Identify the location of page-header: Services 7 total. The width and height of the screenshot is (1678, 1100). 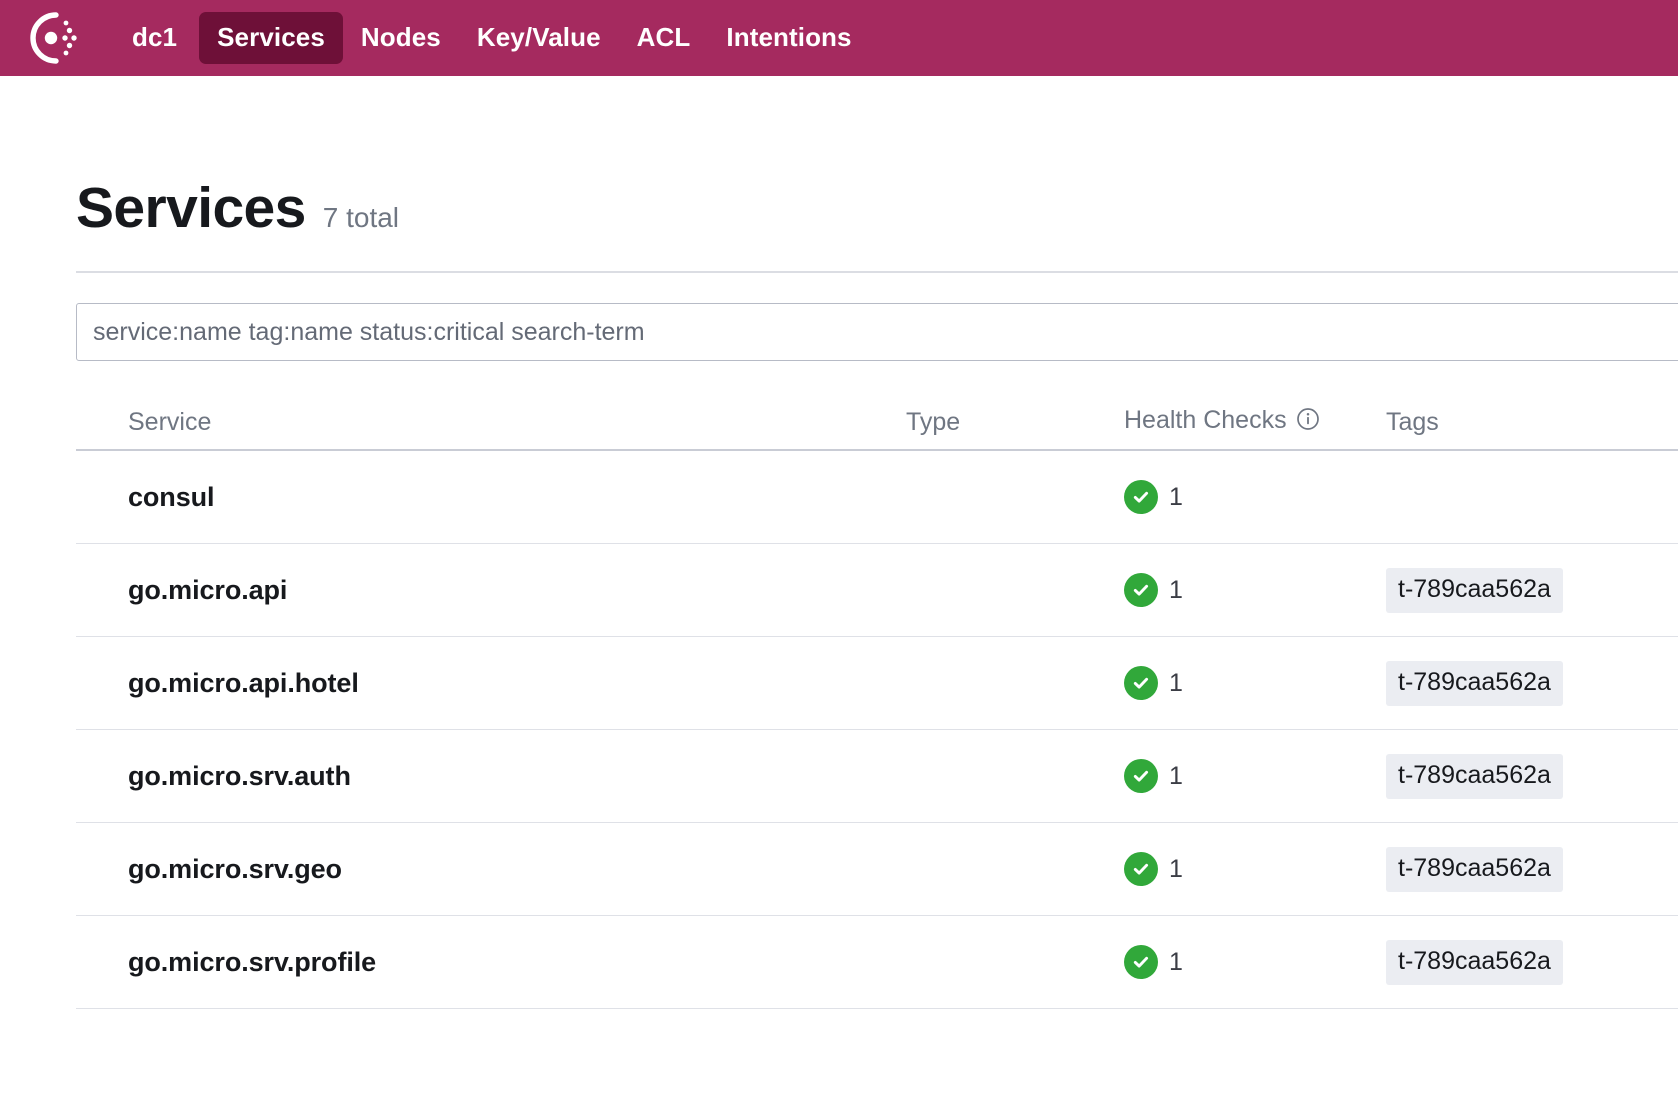
(877, 156).